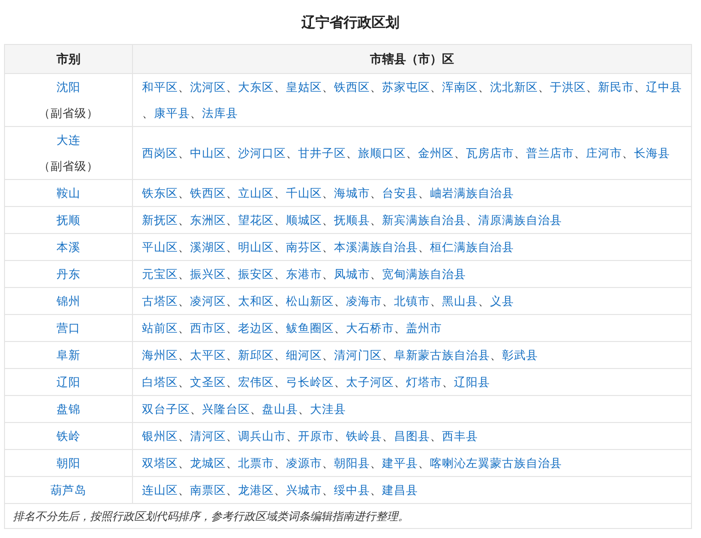 This screenshot has height=538, width=701. I want to click on district-link: 岫岩满族自治县, so click(472, 193).